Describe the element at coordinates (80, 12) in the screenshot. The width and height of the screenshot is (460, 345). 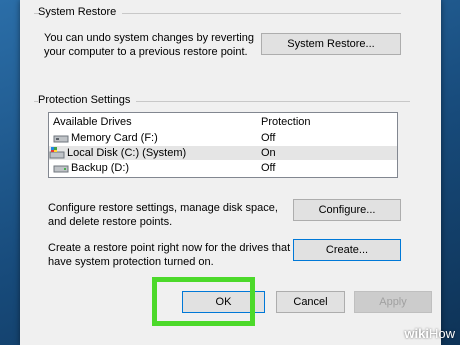
I see `system-restore-group-title: System Restore` at that location.